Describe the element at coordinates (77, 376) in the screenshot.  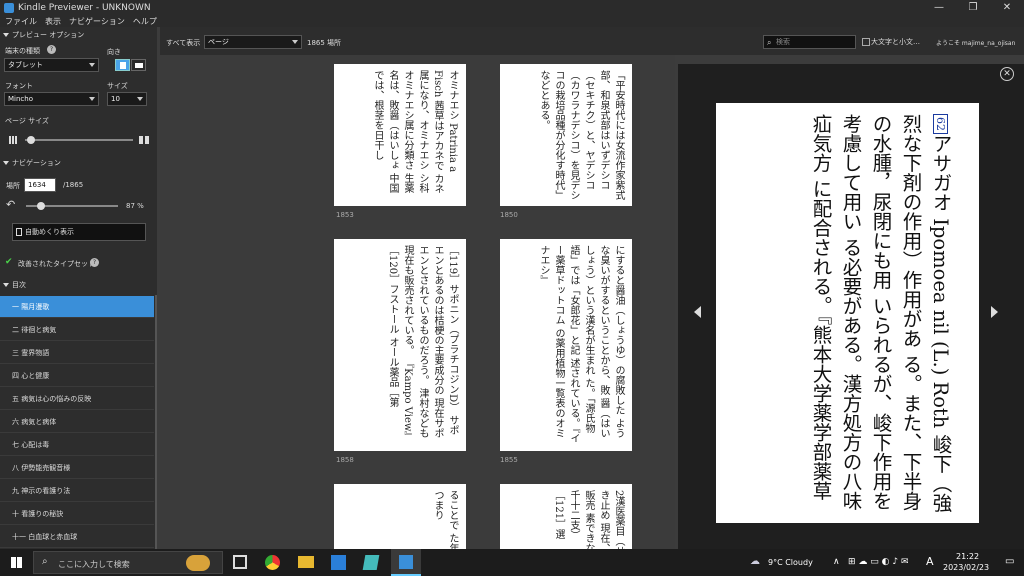
I see `toc-item: 四 心と健康` at that location.